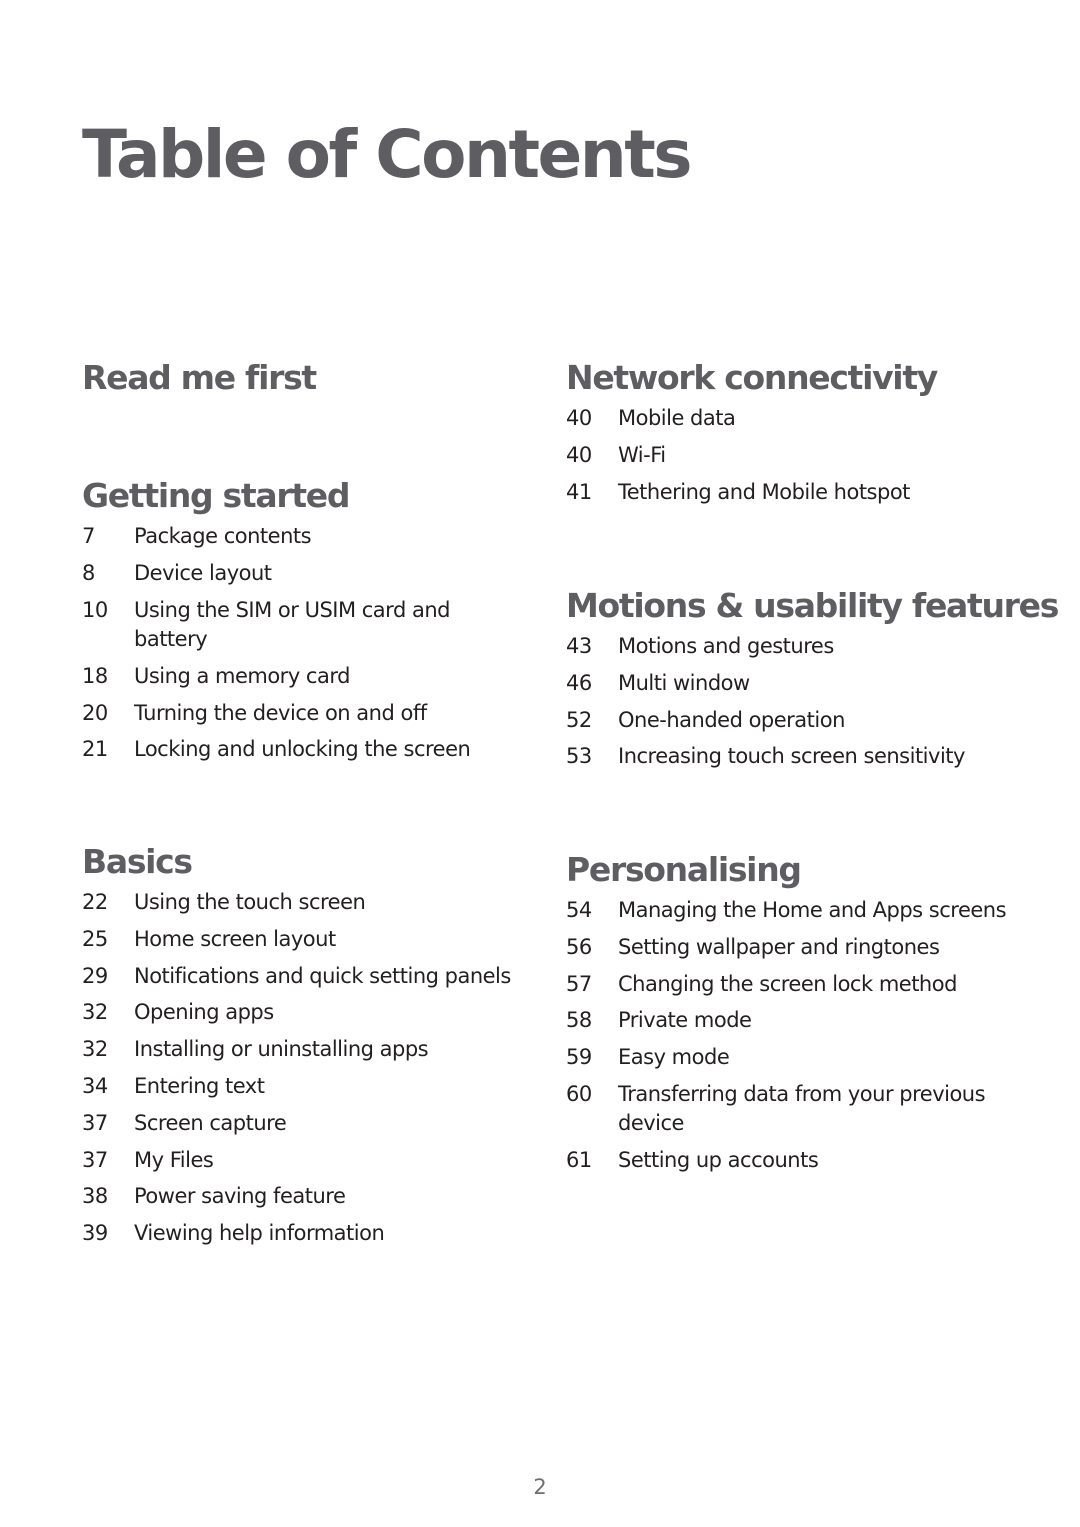 The height and width of the screenshot is (1527, 1080). Describe the element at coordinates (302, 749) in the screenshot. I see `entry-label: Locking and unlocking the screen` at that location.